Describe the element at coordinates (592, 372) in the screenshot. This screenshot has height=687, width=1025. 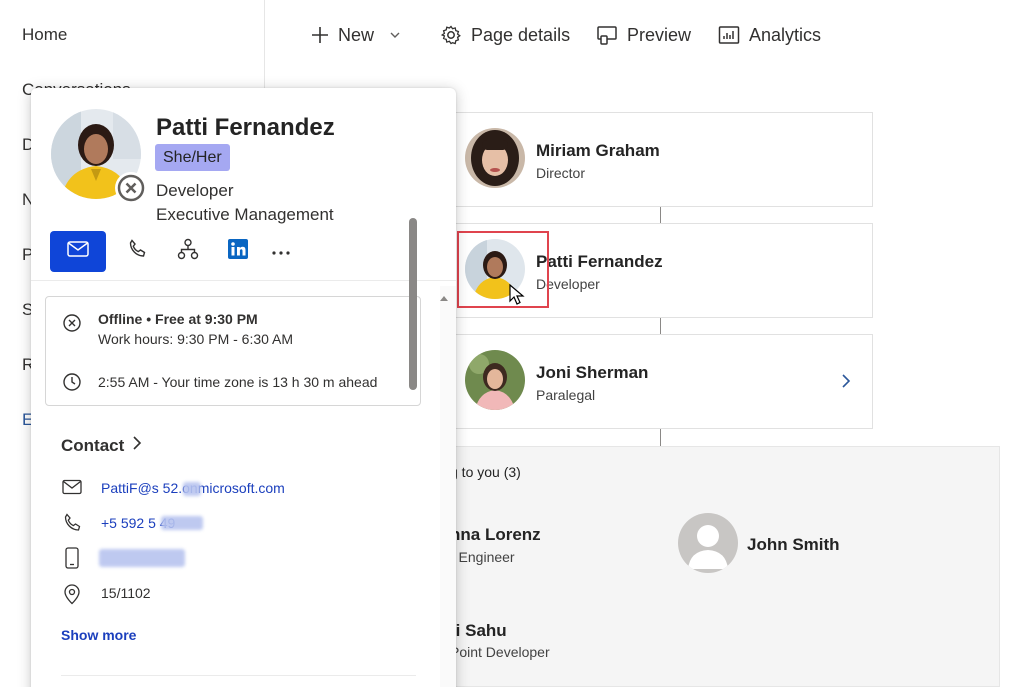
I see `person-name: Joni Sherman` at that location.